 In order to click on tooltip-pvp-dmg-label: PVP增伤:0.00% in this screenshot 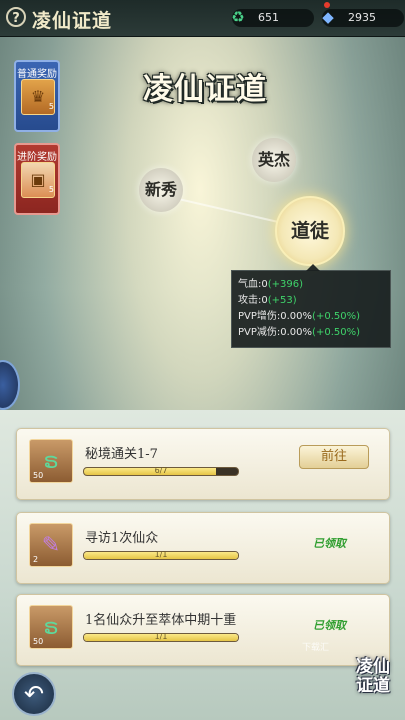, I will do `click(275, 316)`.